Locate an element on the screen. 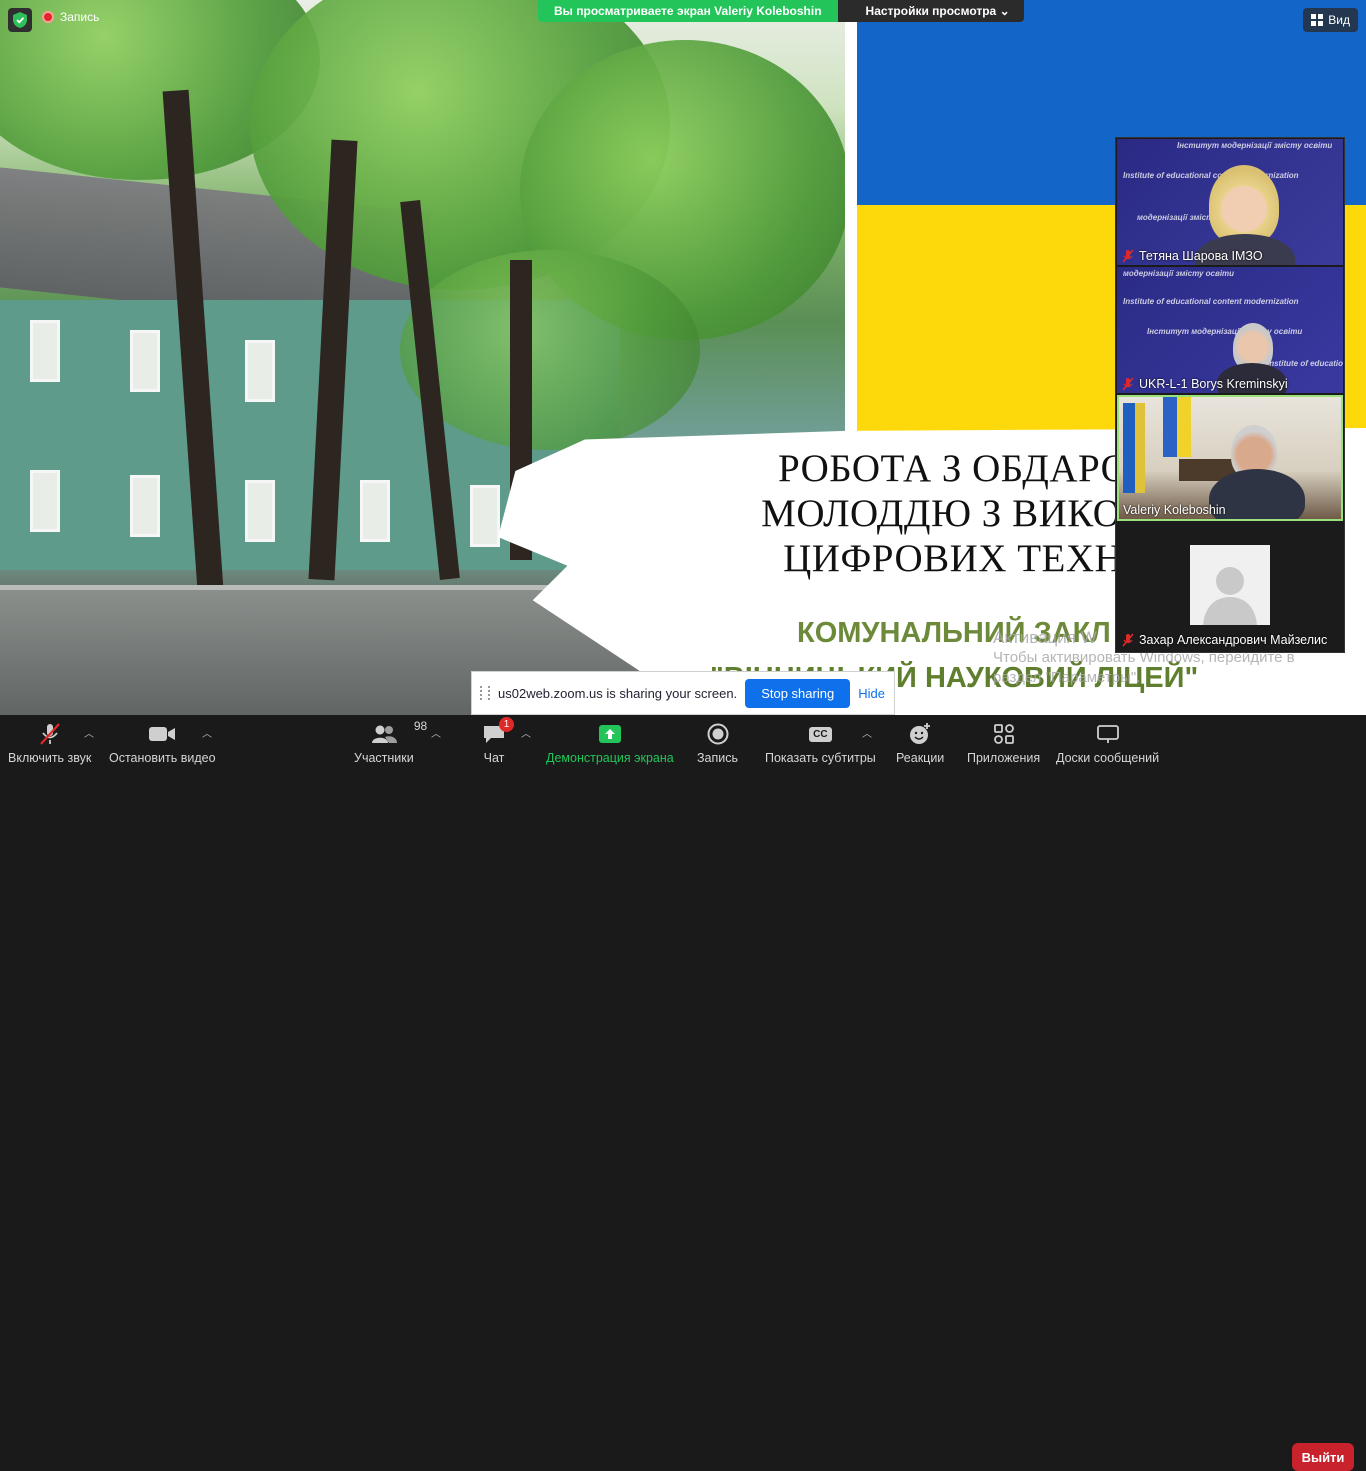  leave-meeting-button: Выйти is located at coordinates (1323, 1457).